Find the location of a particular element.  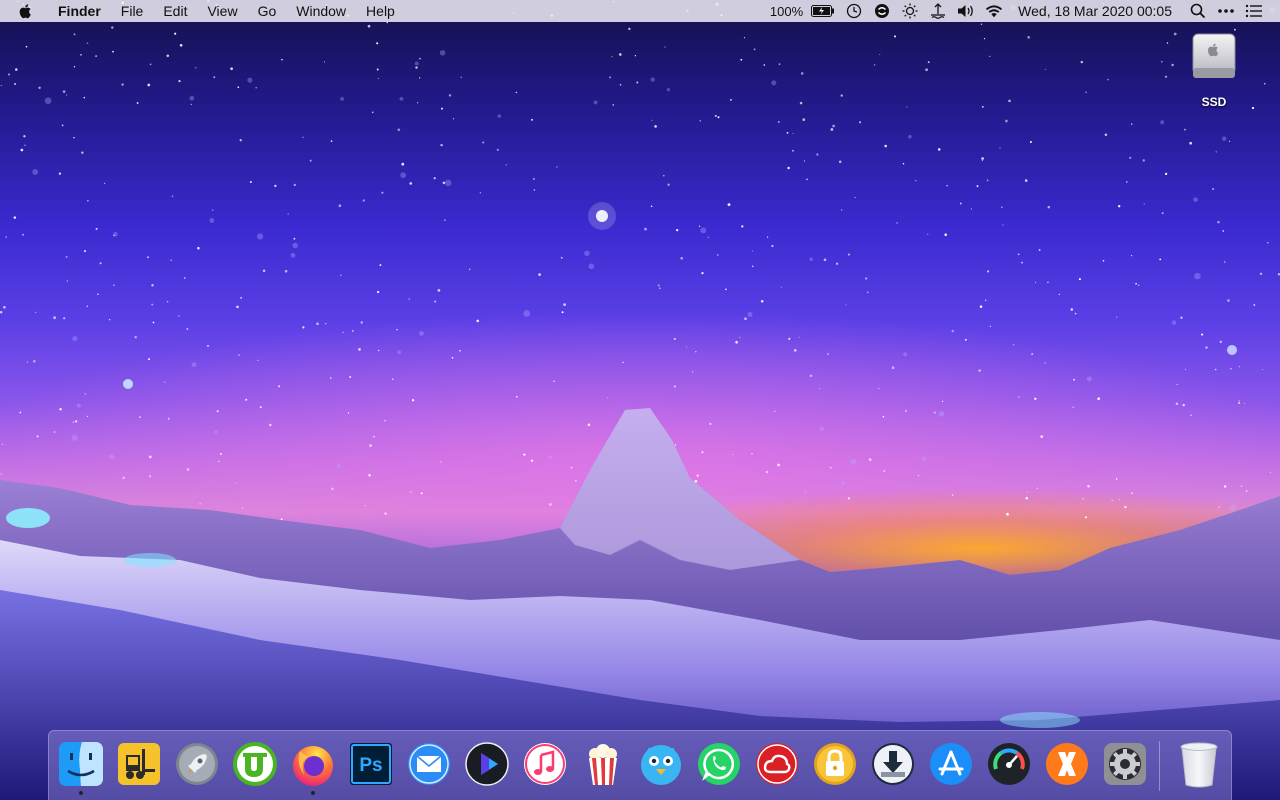

dock-crossover is located at coordinates (1067, 764).